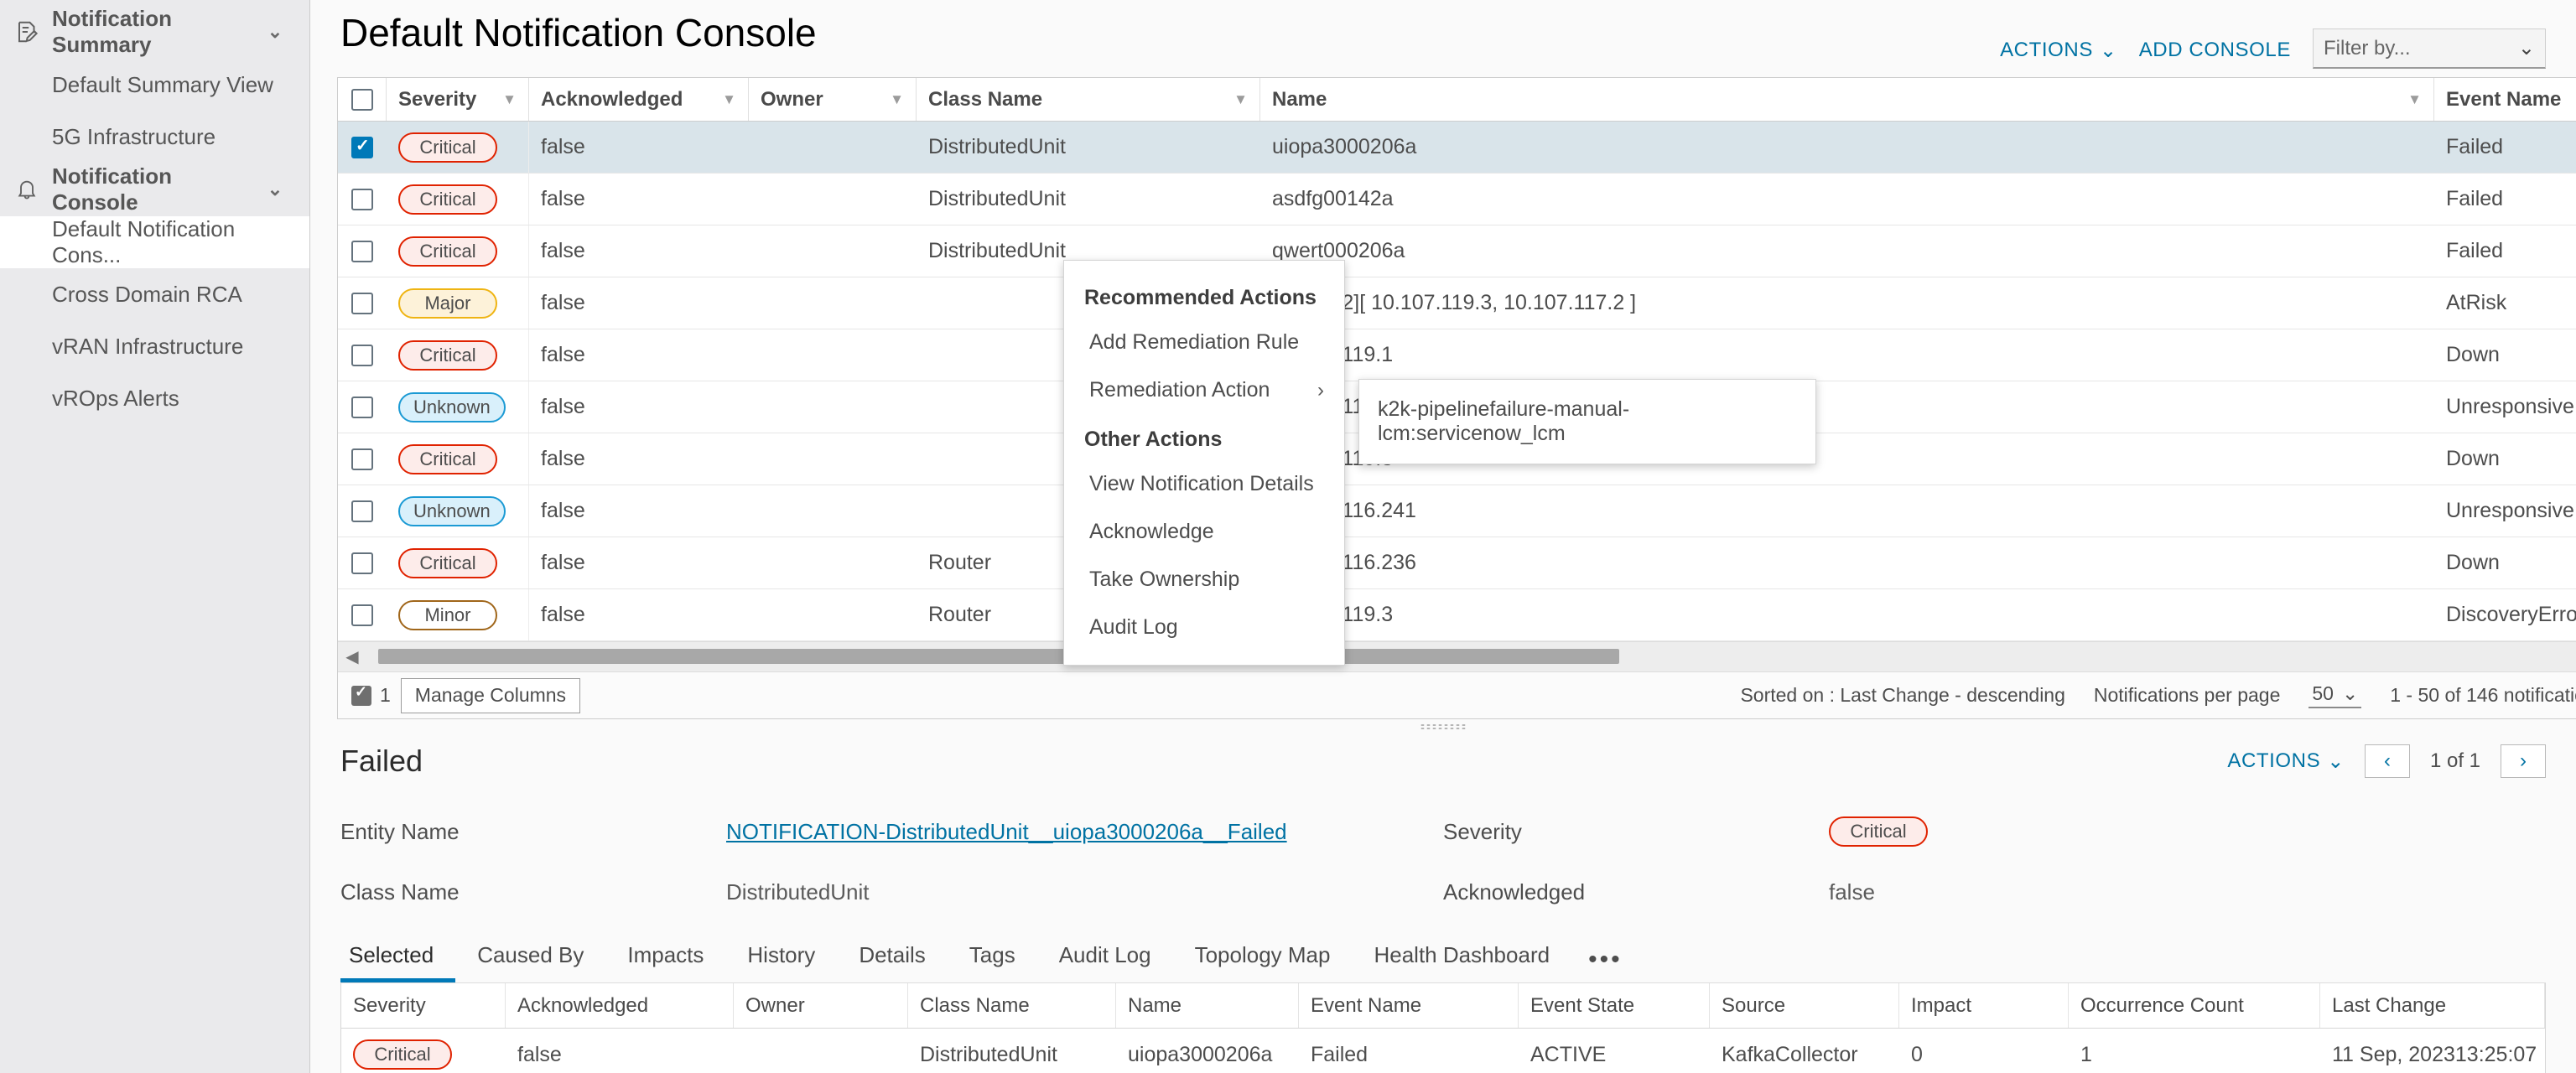 This screenshot has width=2576, height=1073. What do you see at coordinates (490, 695) in the screenshot?
I see `manage-columns-button: Manage Columns` at bounding box center [490, 695].